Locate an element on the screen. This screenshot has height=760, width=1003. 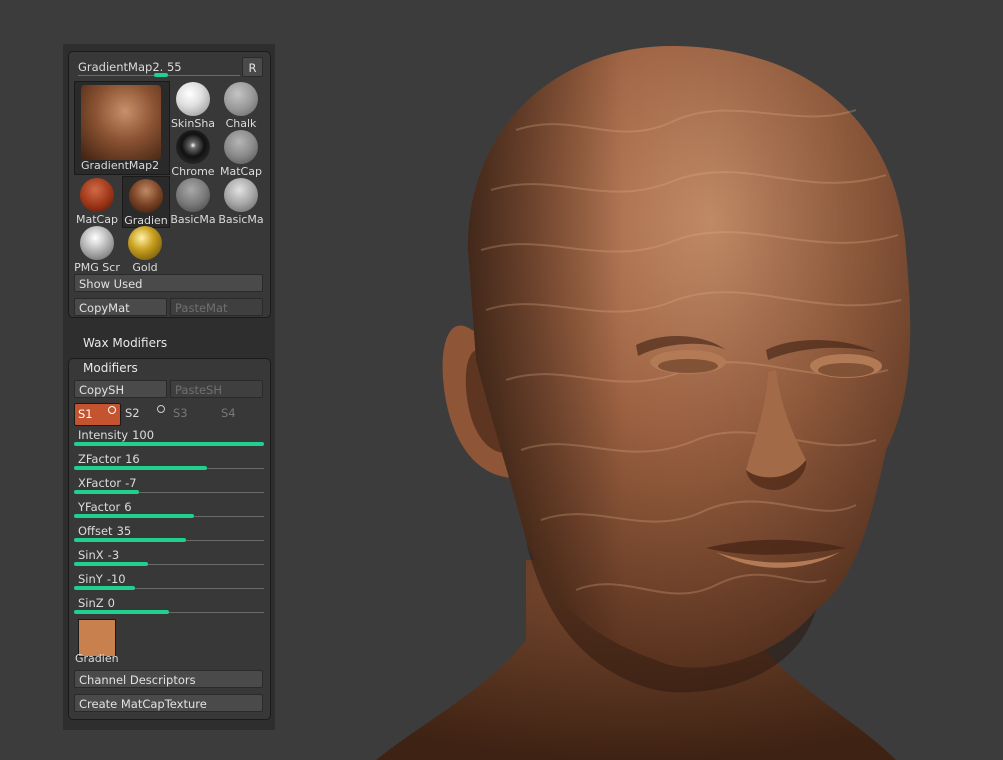
shader-s2-radio-icon is located at coordinates (161, 409).